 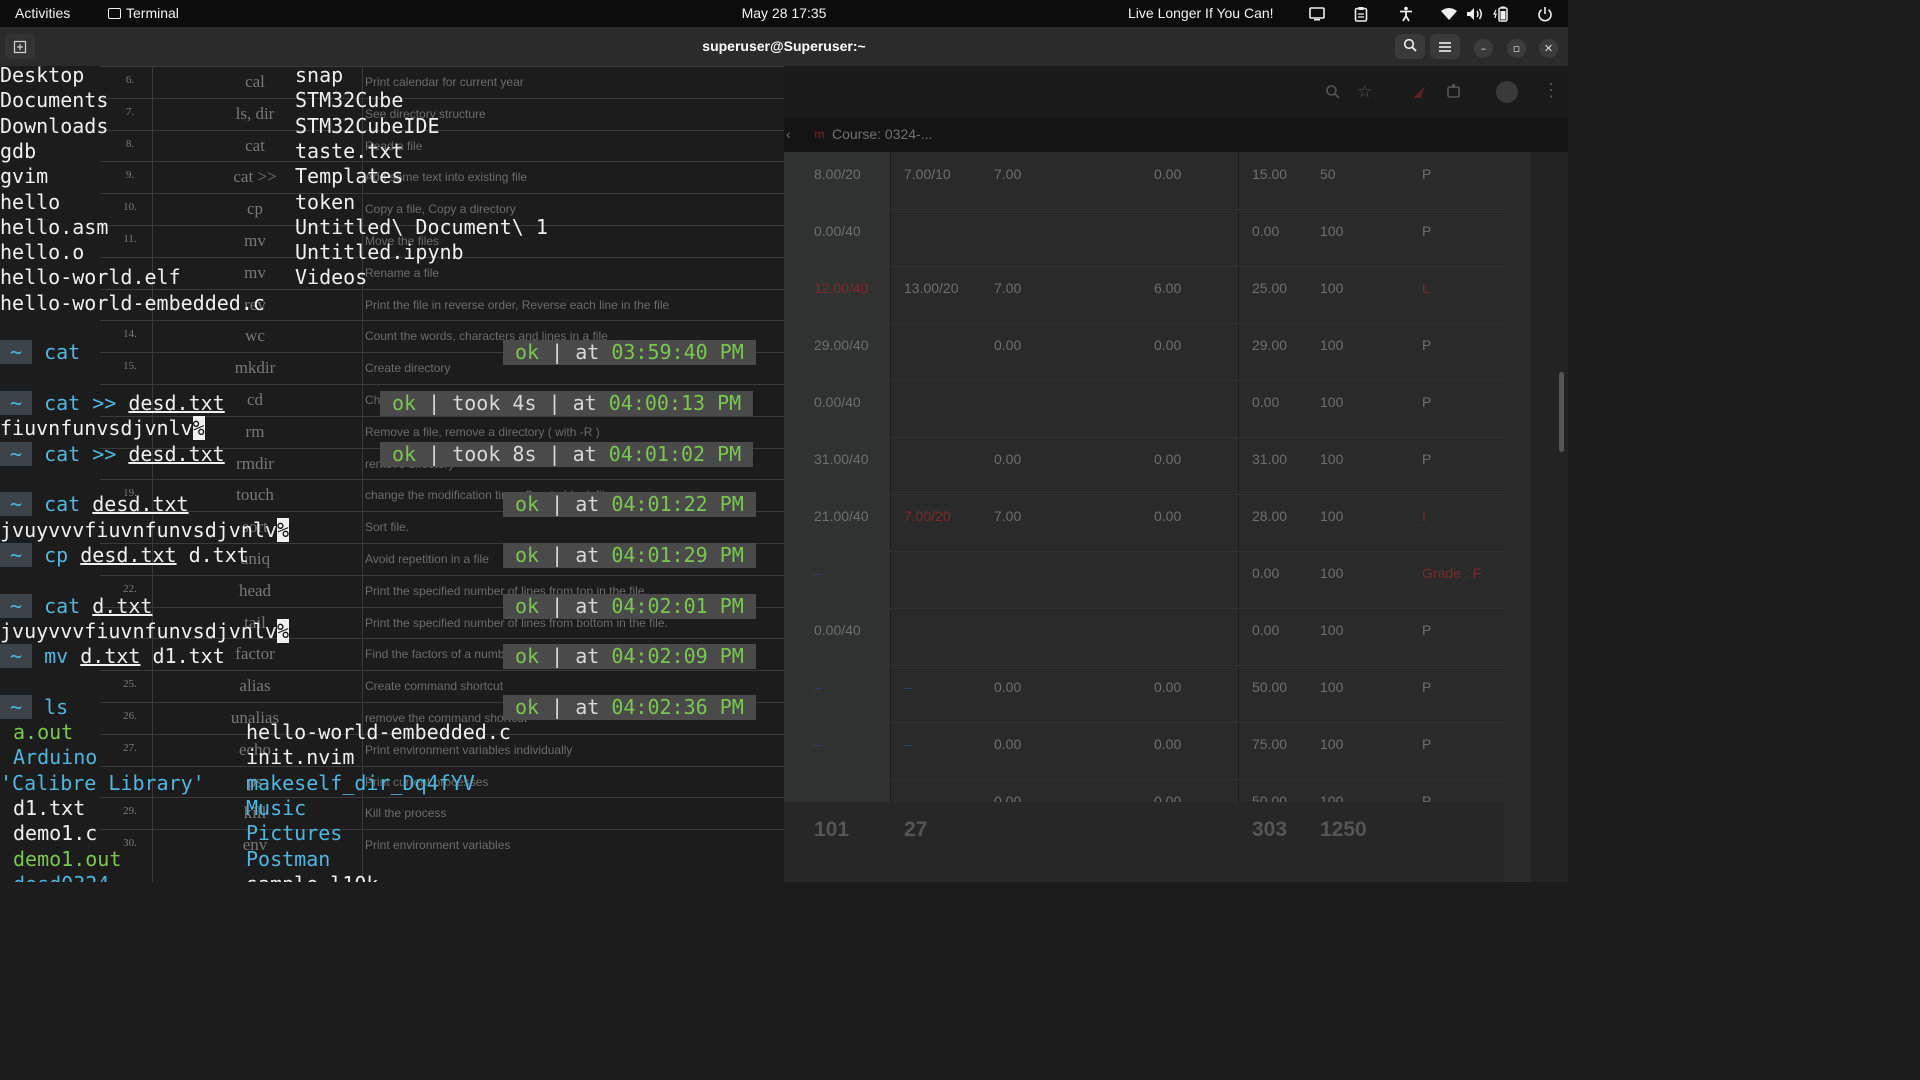 What do you see at coordinates (675, 454) in the screenshot?
I see `status-time: 04:01:02 PM` at bounding box center [675, 454].